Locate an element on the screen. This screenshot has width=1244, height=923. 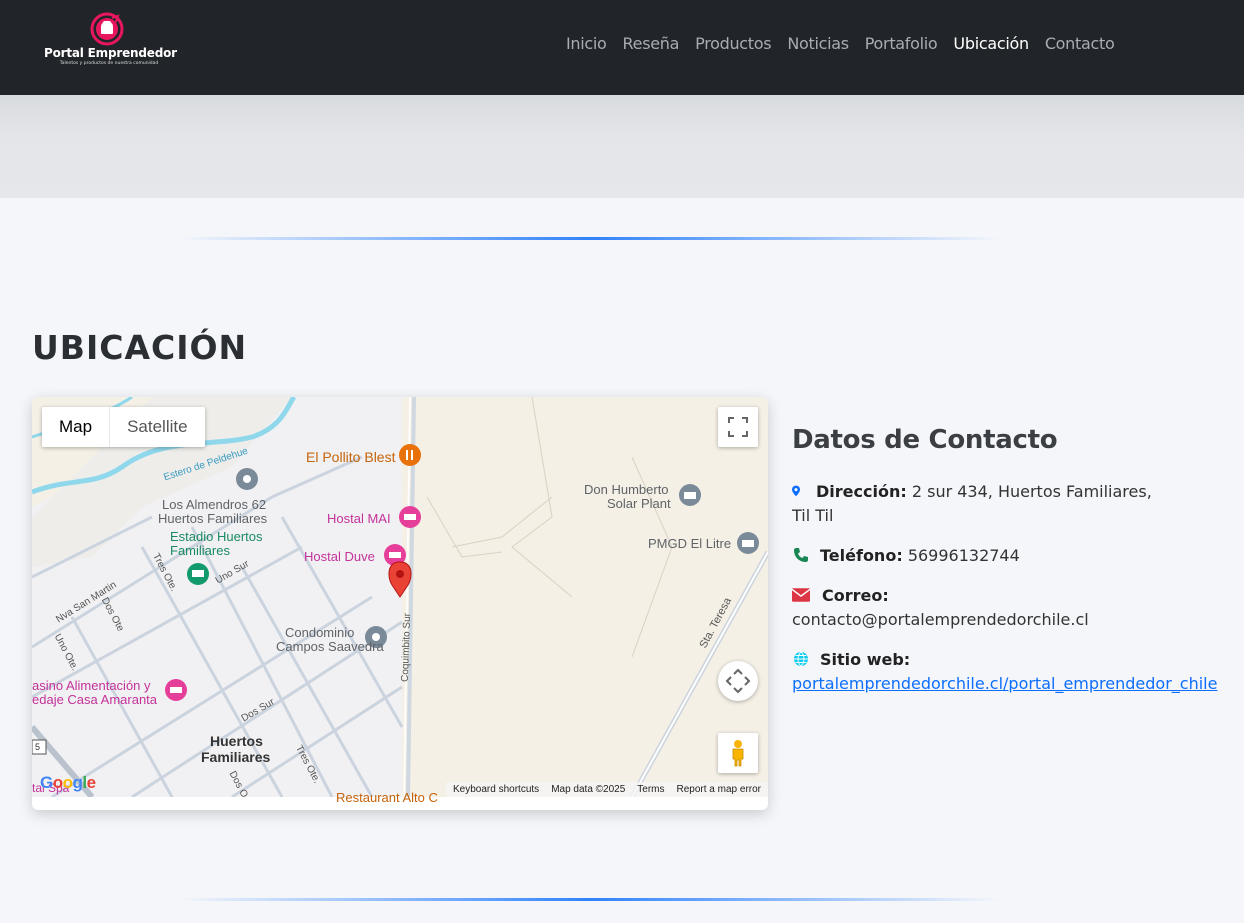
phone-icon is located at coordinates (801, 555).